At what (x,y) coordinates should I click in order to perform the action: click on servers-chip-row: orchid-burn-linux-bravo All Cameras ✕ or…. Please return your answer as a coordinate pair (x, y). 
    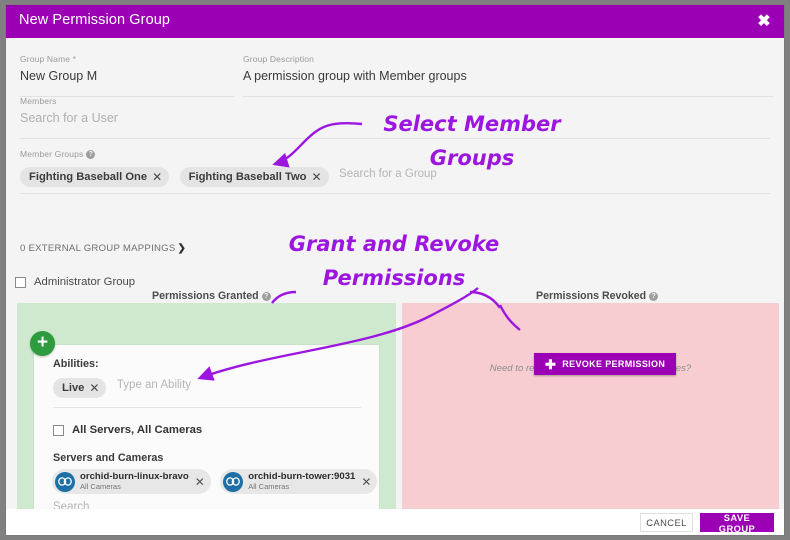
    Looking at the image, I should click on (217, 483).